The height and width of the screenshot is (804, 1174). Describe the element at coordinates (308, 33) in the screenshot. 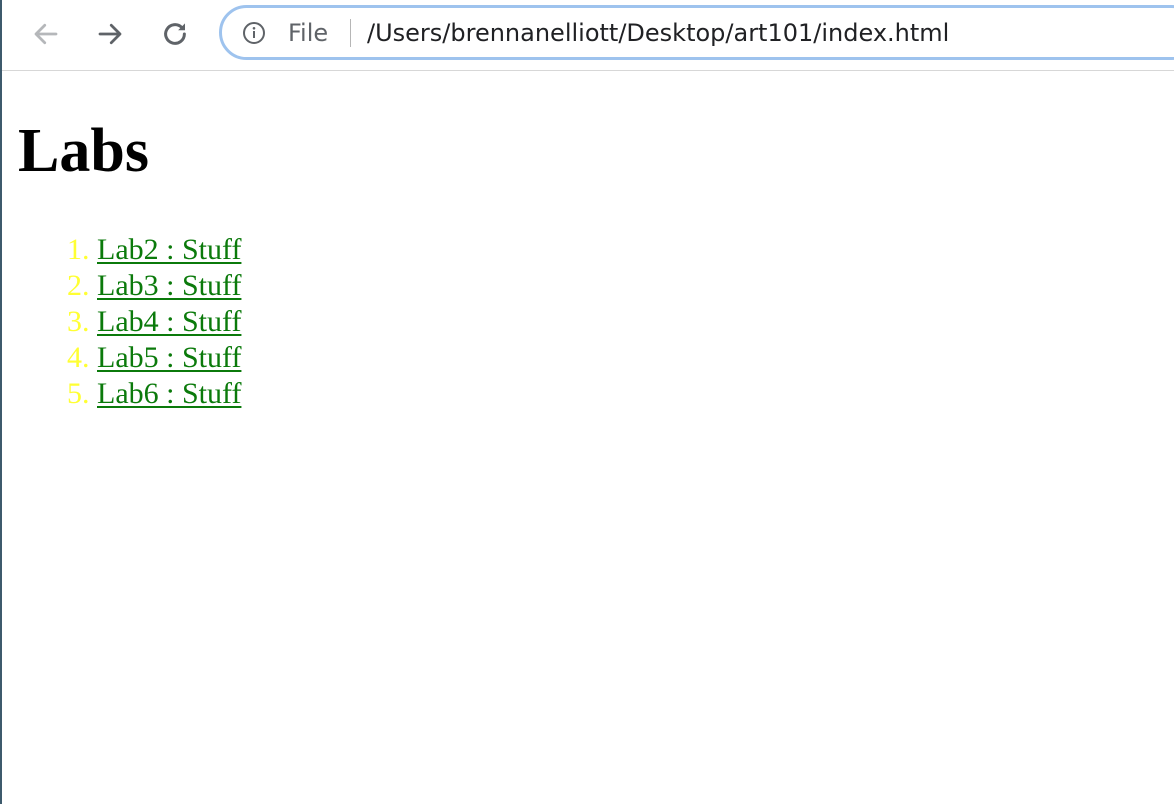

I see `scheme-label: File` at that location.